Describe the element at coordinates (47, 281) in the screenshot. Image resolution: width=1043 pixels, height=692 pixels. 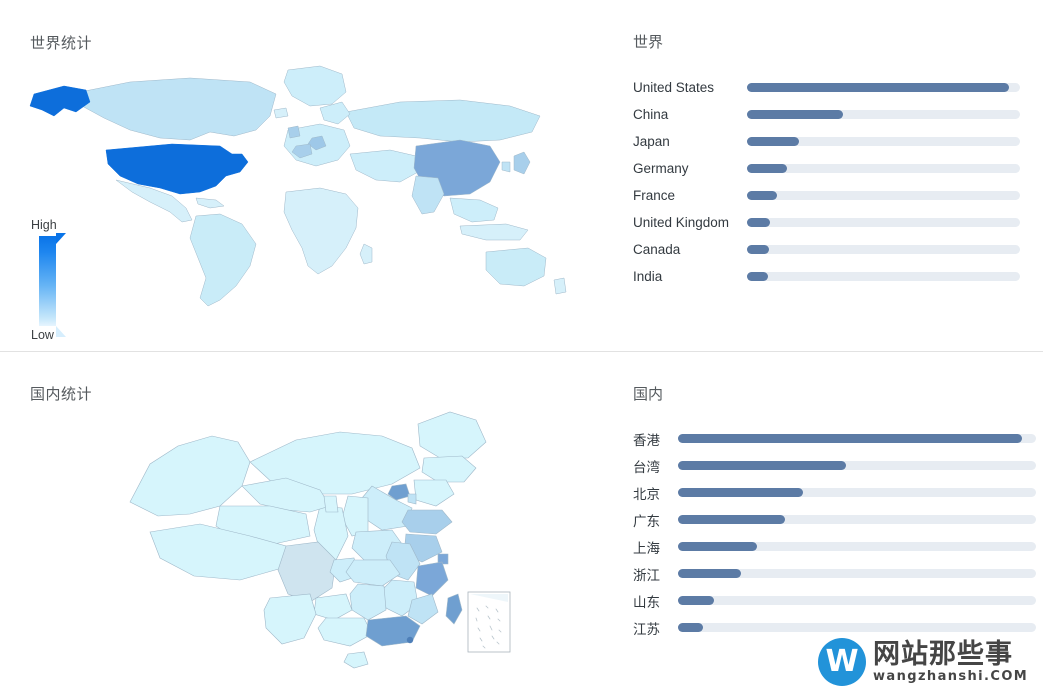
I see `legend-gradient-bar` at that location.